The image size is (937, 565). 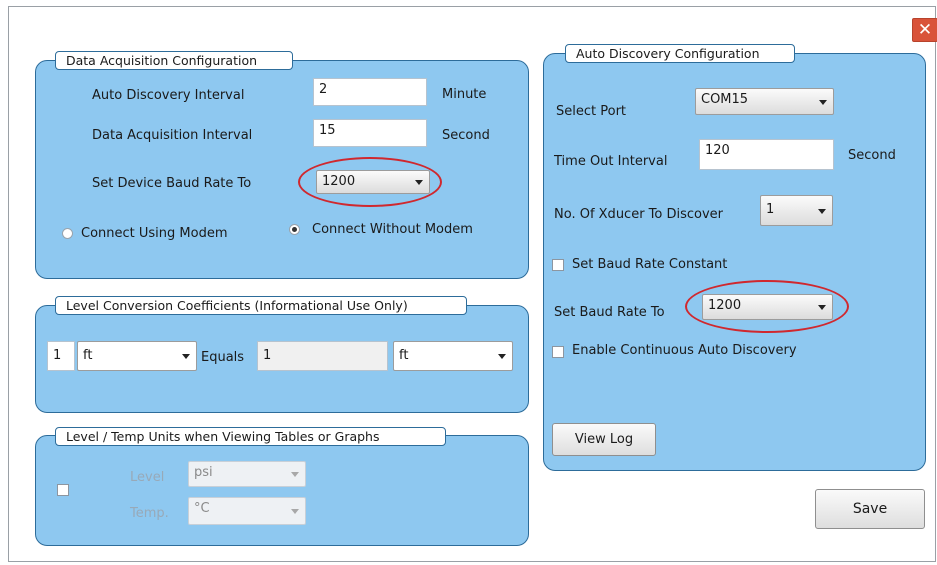 I want to click on conversion-value-input: 1, so click(x=322, y=356).